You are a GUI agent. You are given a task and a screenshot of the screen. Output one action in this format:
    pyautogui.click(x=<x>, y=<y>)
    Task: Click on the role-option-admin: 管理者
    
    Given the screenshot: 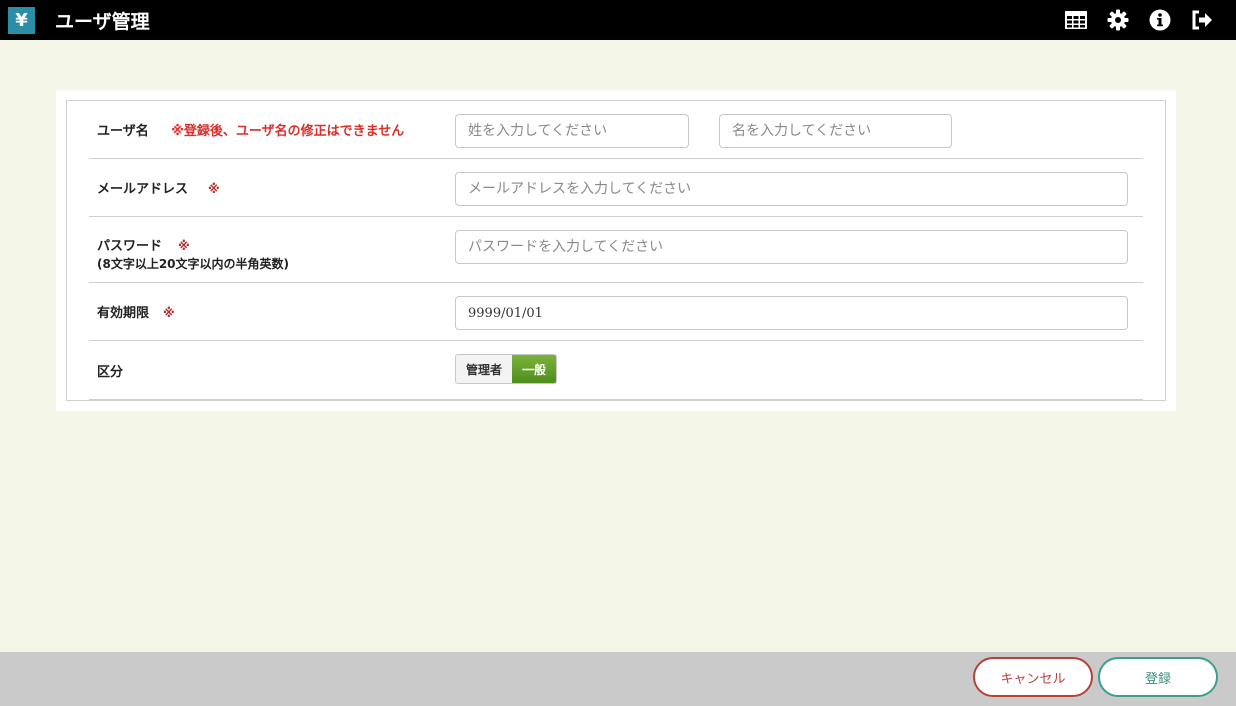 What is the action you would take?
    pyautogui.click(x=484, y=369)
    